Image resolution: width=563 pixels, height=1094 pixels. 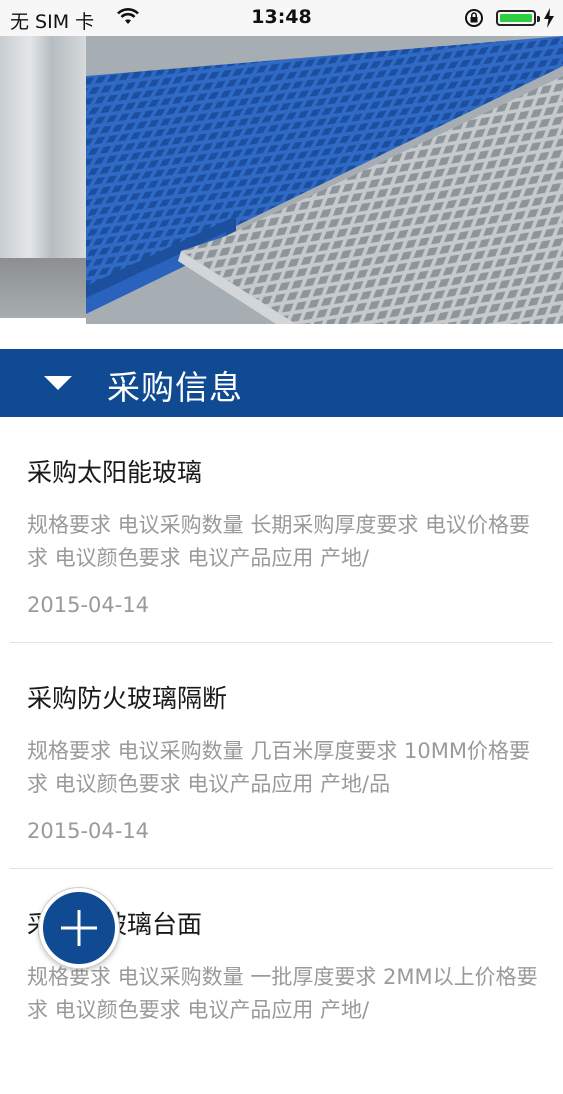 What do you see at coordinates (175, 387) in the screenshot?
I see `section-title: 采购信息` at bounding box center [175, 387].